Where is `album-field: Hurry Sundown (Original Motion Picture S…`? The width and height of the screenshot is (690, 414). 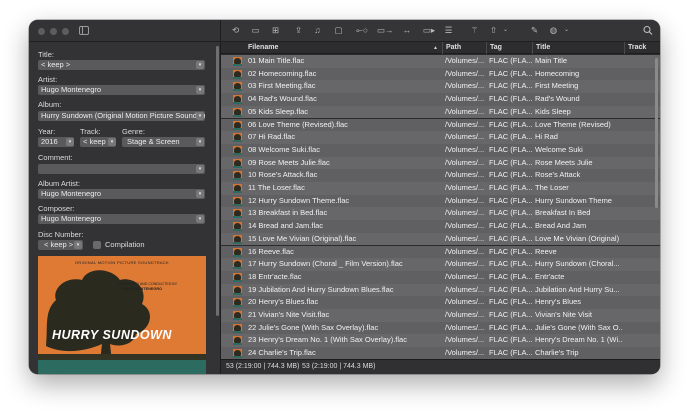 album-field: Hurry Sundown (Original Motion Picture S… is located at coordinates (121, 116).